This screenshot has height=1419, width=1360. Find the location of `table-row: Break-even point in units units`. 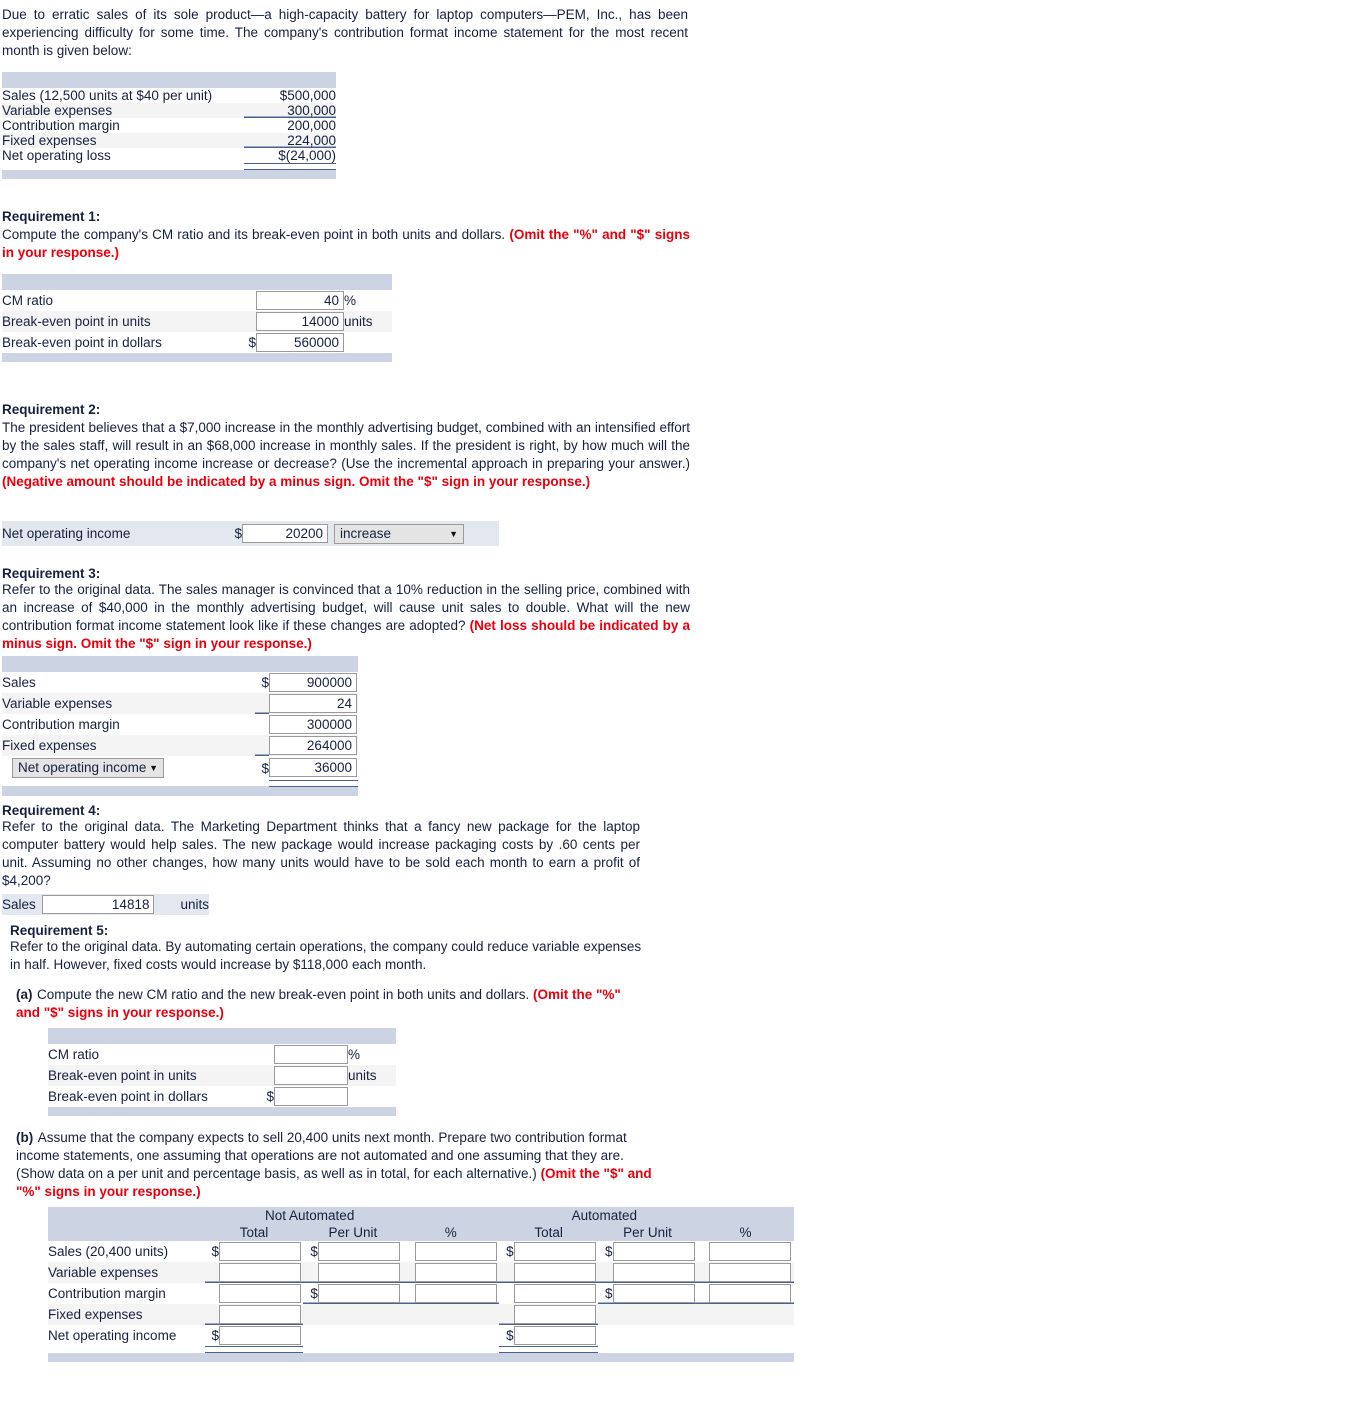

table-row: Break-even point in units units is located at coordinates (222, 1075).